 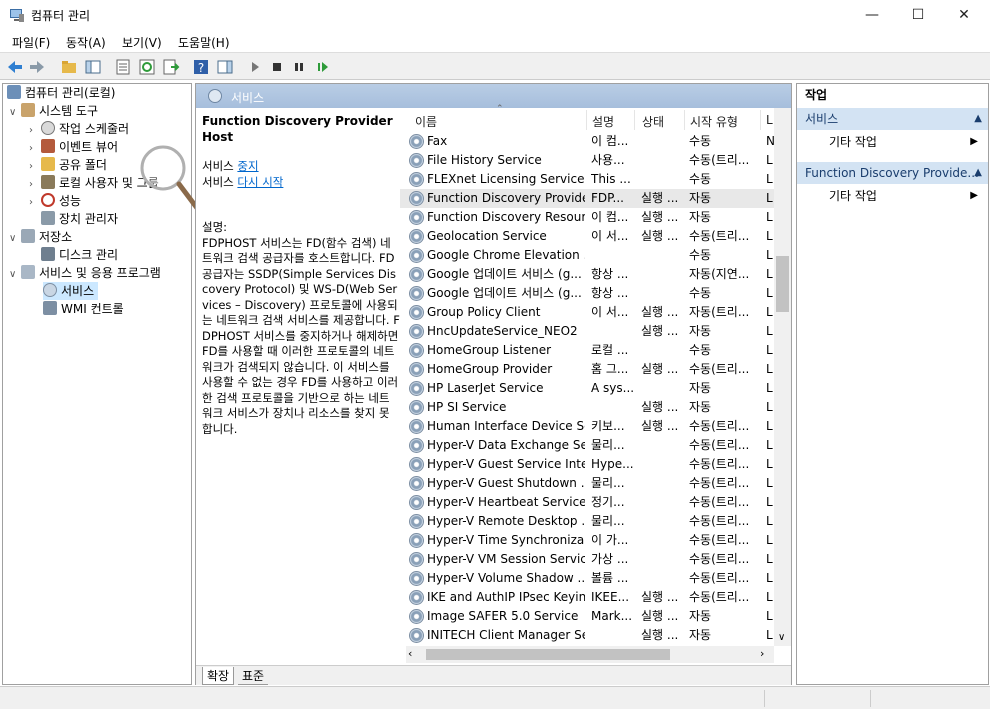 I want to click on tree-label: 디스크 관리, so click(x=89, y=255).